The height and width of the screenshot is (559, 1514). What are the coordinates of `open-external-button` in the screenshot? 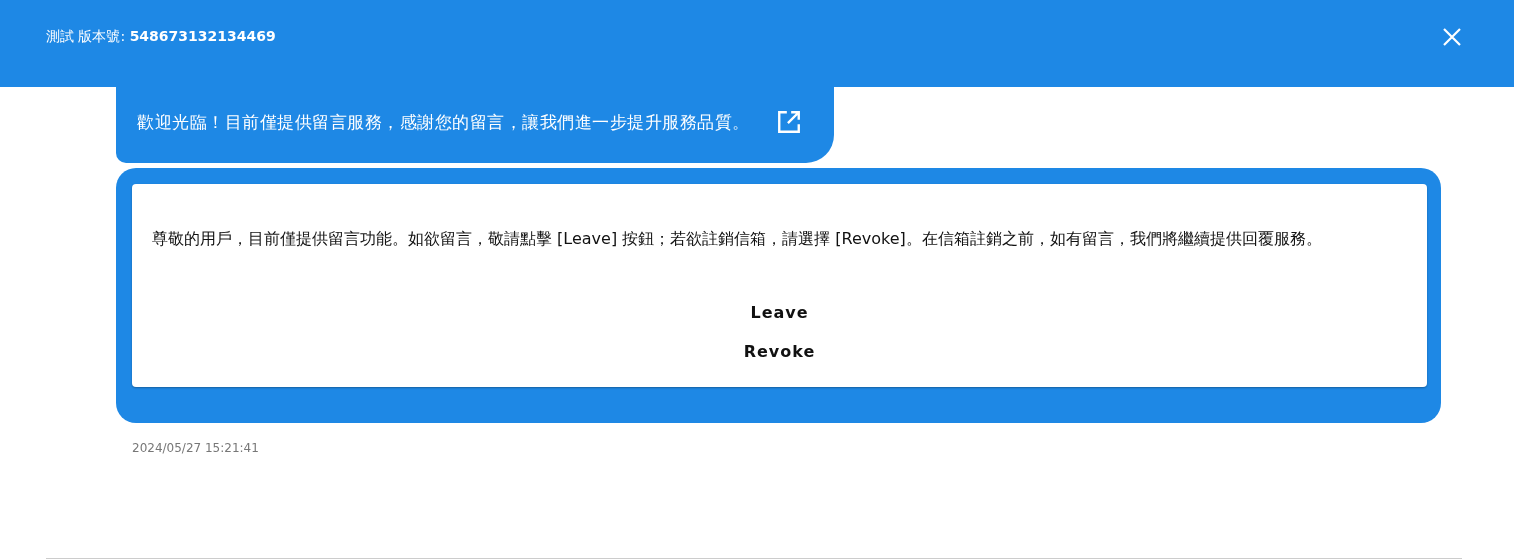 It's located at (788, 122).